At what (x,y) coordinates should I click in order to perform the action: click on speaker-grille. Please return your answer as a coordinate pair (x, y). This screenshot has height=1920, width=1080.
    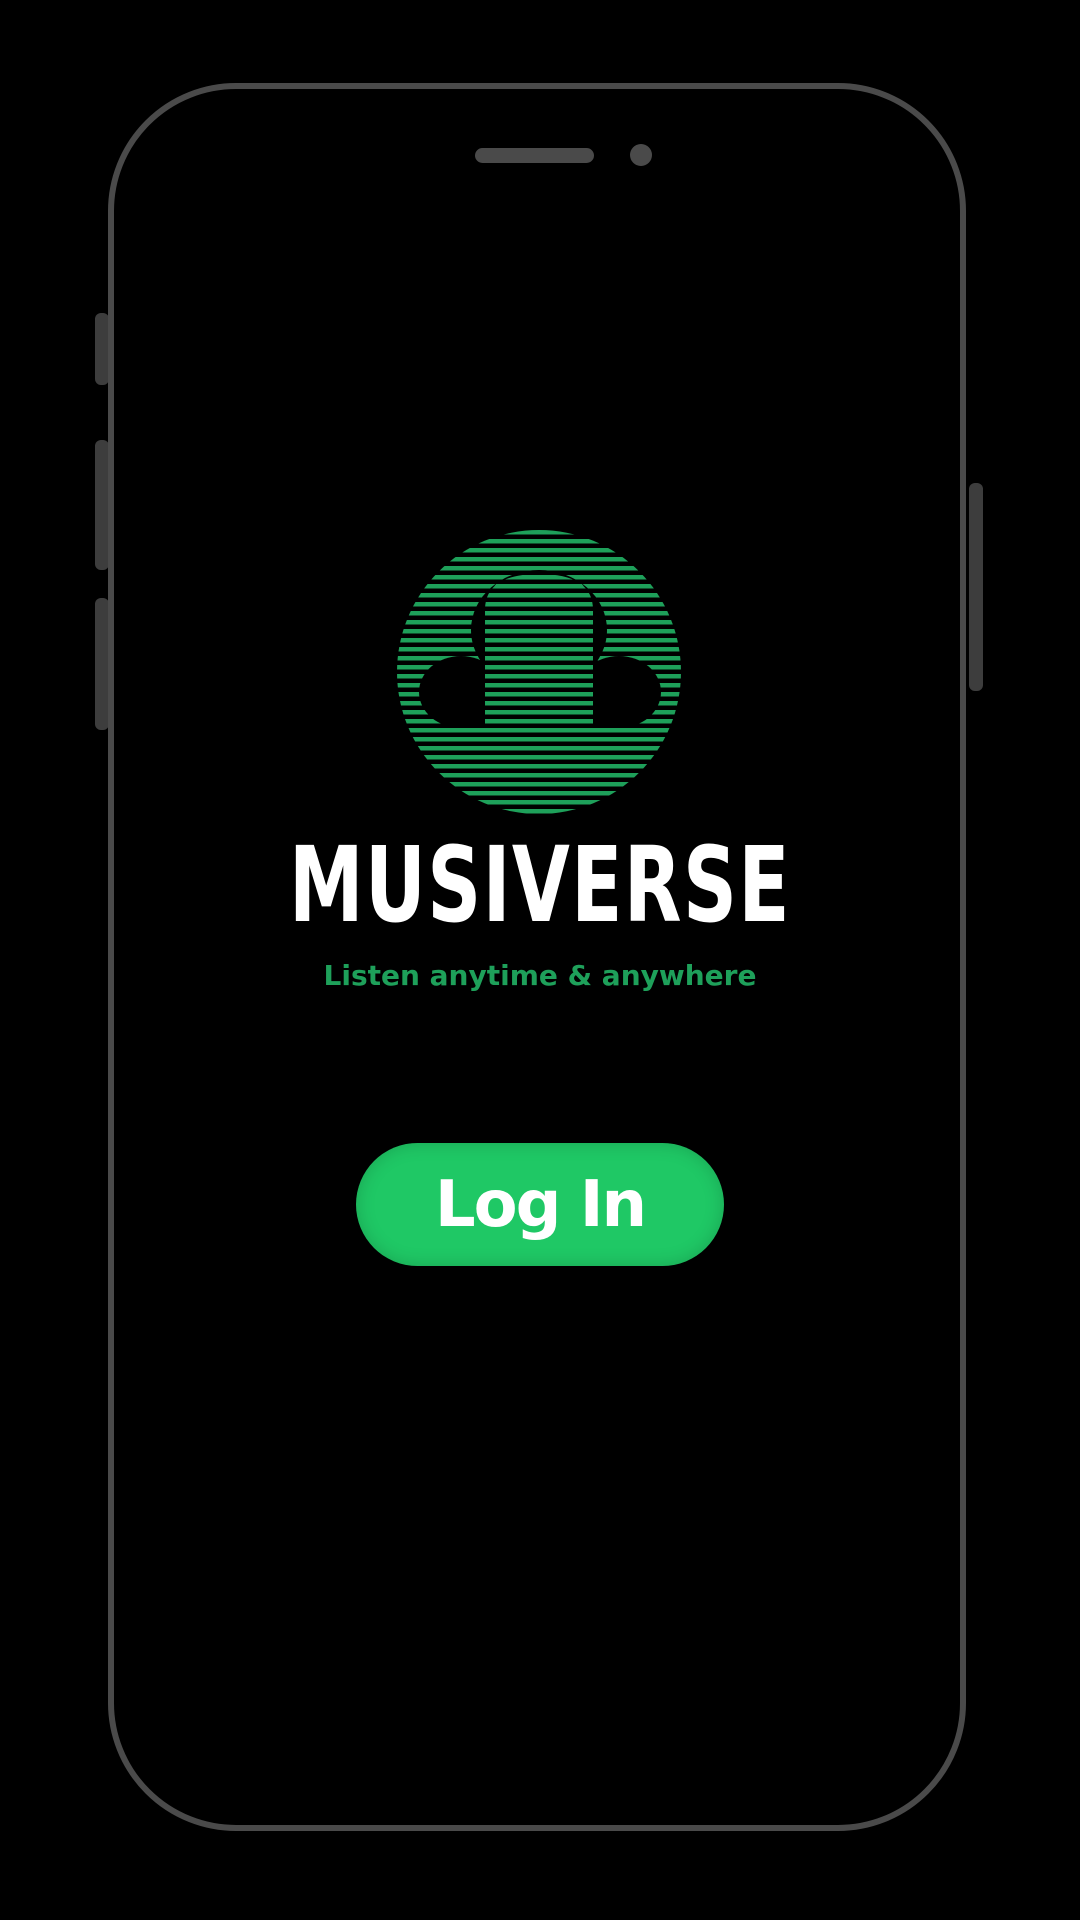
    Looking at the image, I should click on (534, 155).